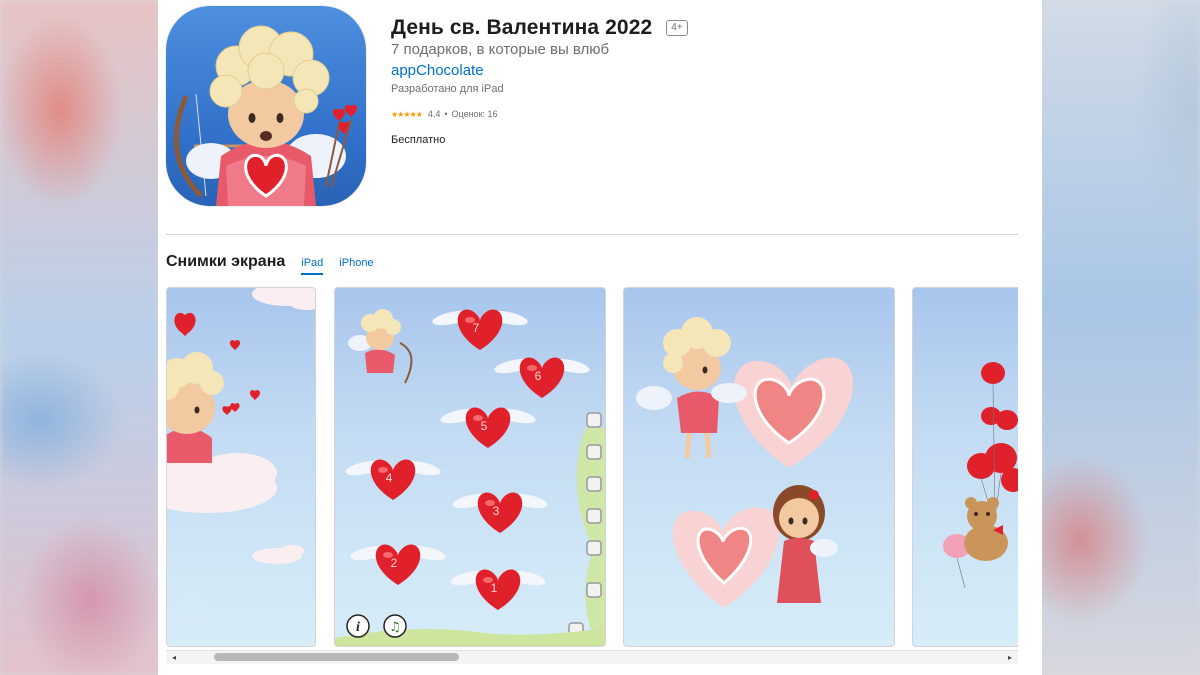  I want to click on section-divider, so click(592, 234).